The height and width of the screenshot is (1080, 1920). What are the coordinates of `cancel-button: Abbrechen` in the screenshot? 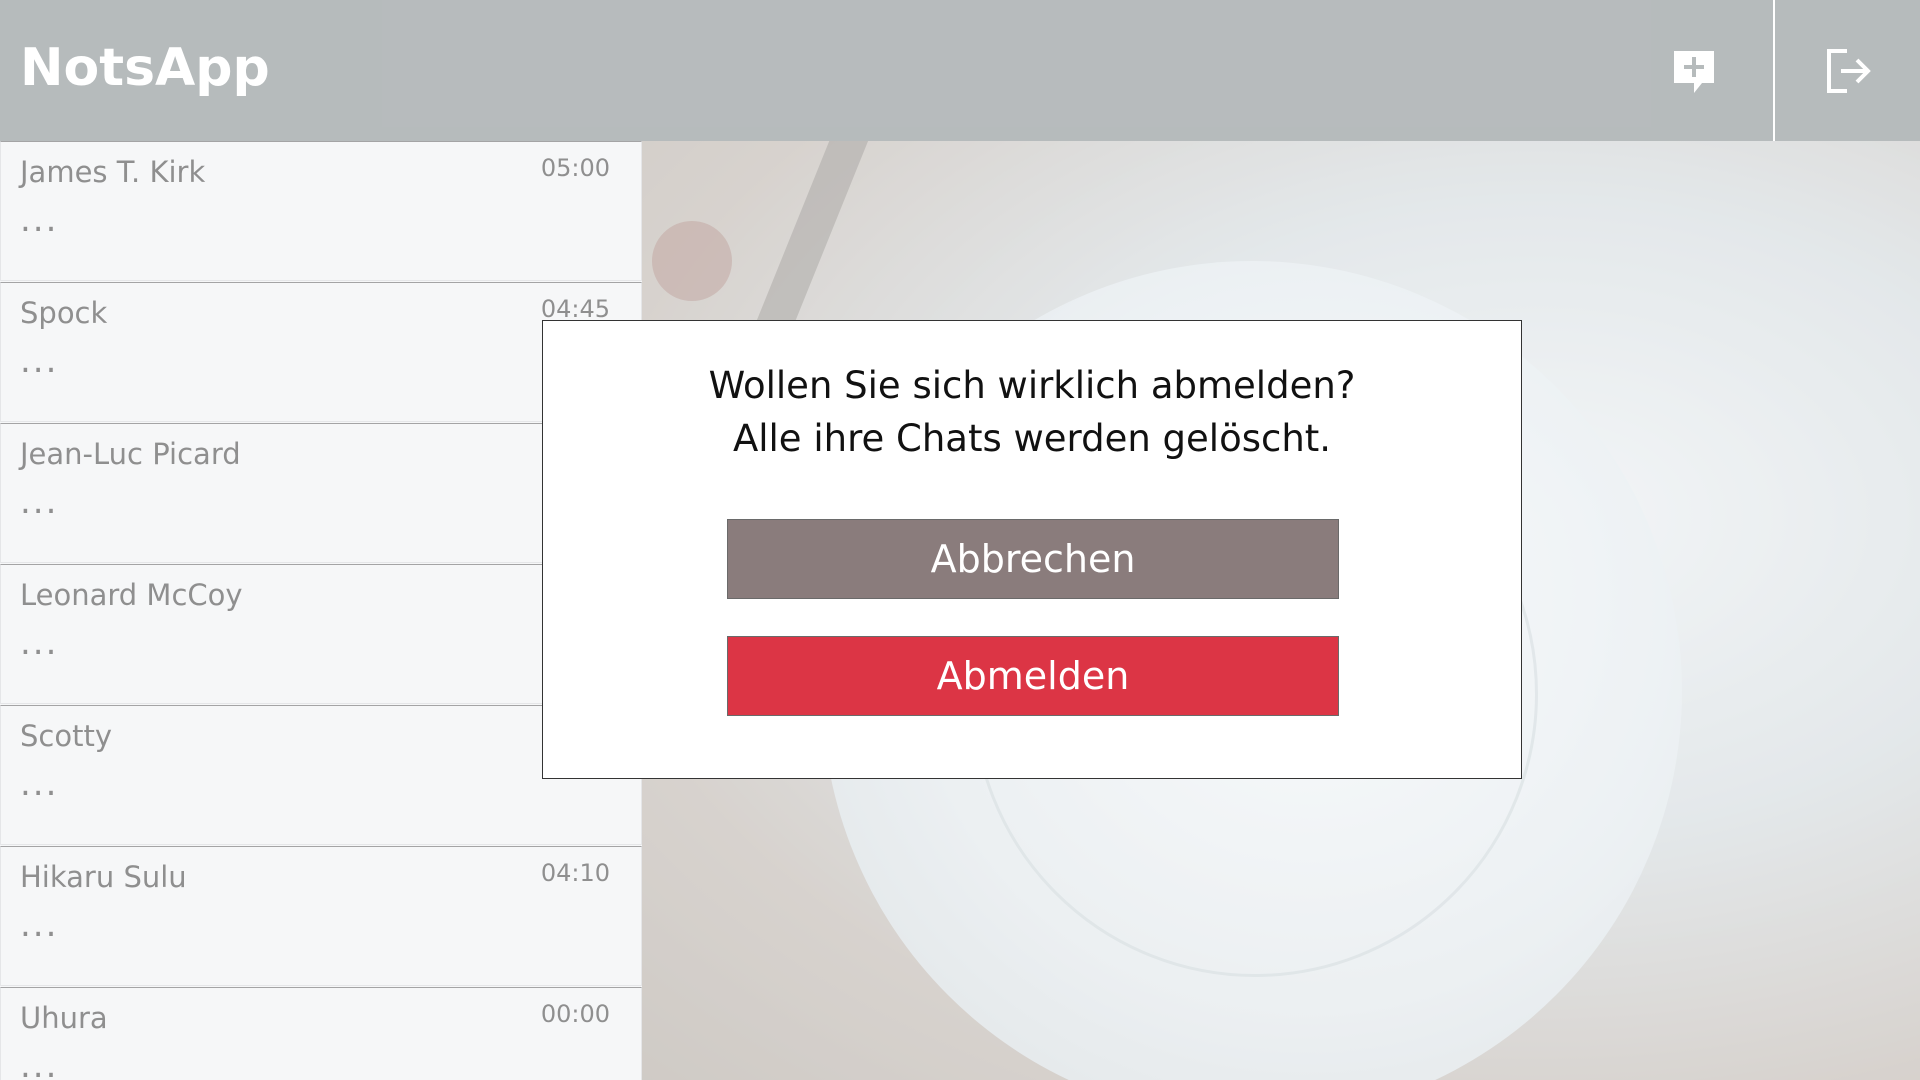 It's located at (1033, 559).